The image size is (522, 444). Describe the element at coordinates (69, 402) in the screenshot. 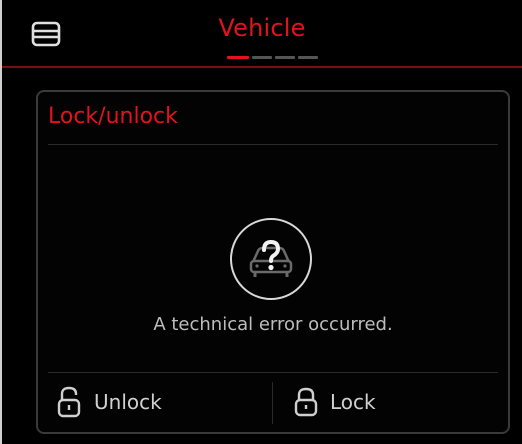

I see `unlocked-padlock-icon` at that location.